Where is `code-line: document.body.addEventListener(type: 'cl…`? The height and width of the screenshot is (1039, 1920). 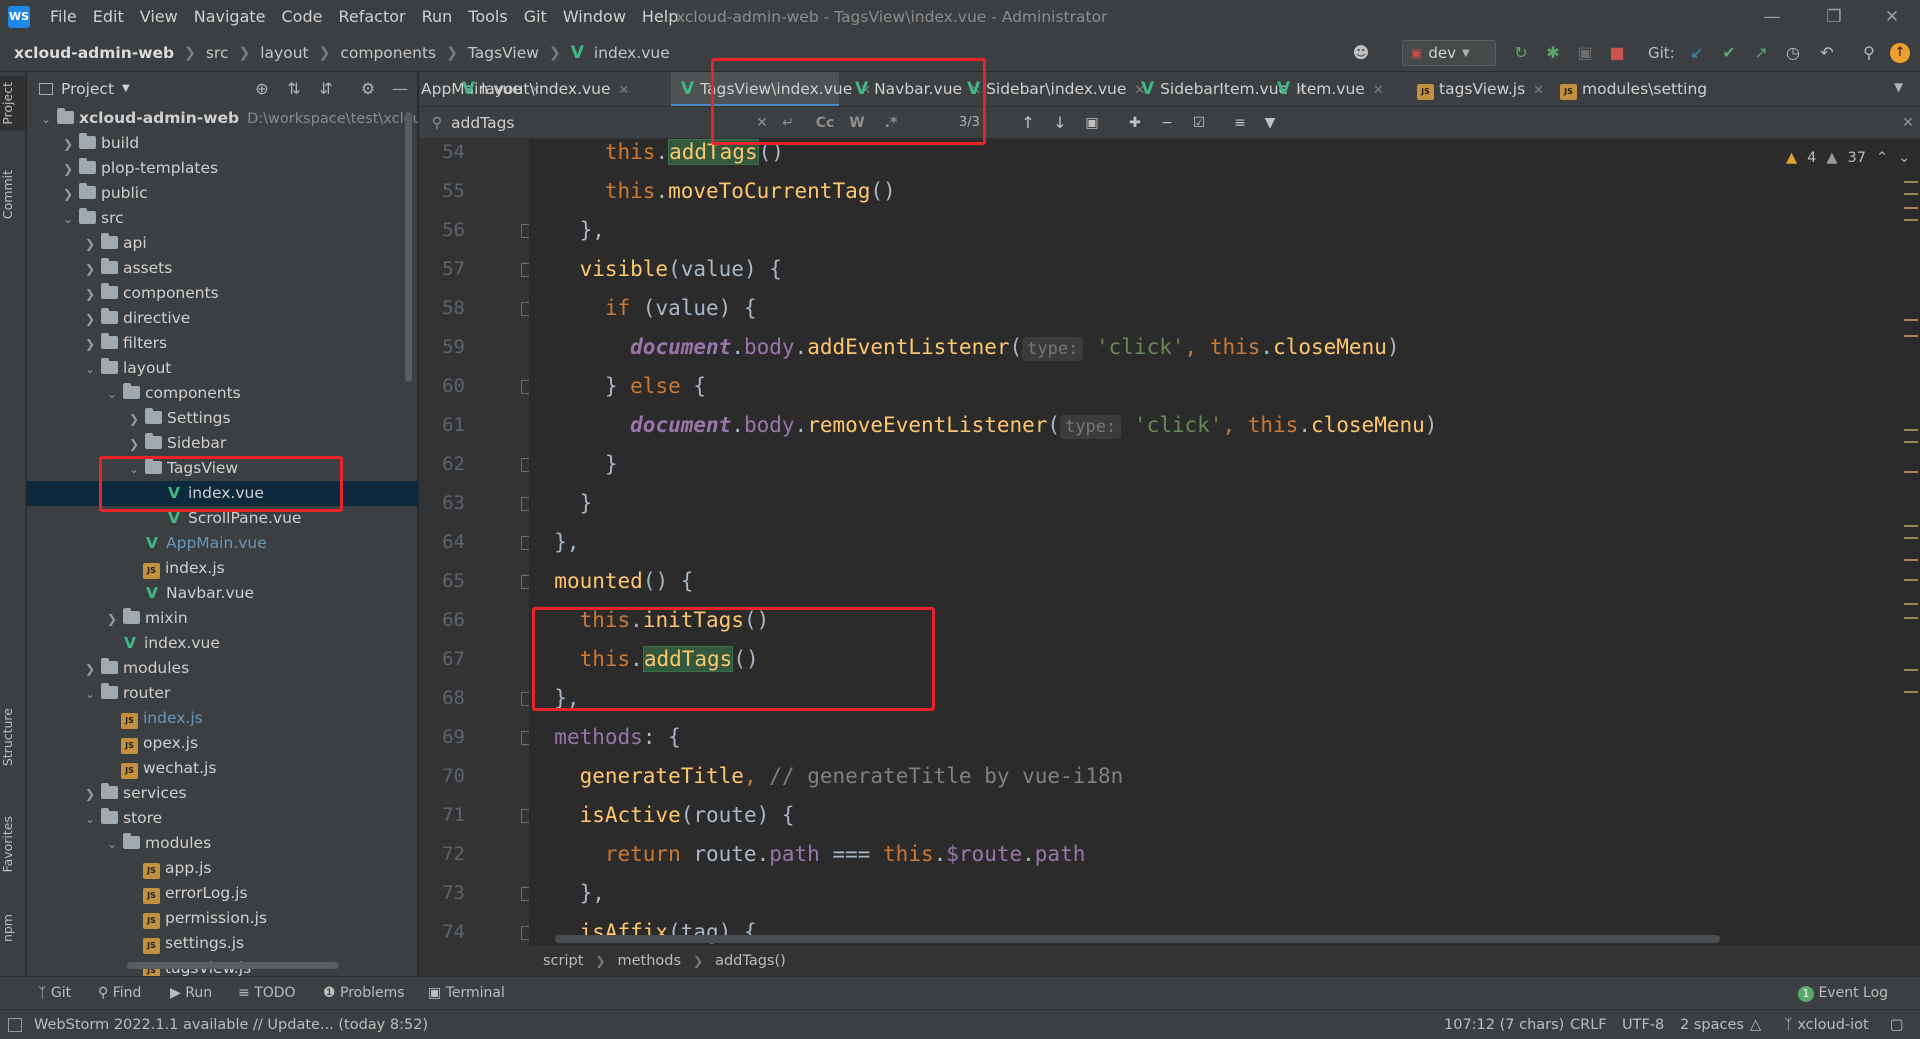
code-line: document.body.addEventListener(type: 'cl… is located at coordinates (964, 347).